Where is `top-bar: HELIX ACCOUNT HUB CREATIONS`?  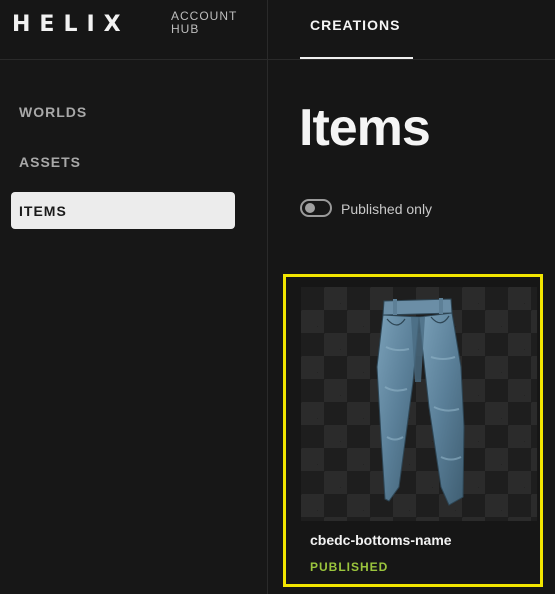
top-bar: HELIX ACCOUNT HUB CREATIONS is located at coordinates (277, 30).